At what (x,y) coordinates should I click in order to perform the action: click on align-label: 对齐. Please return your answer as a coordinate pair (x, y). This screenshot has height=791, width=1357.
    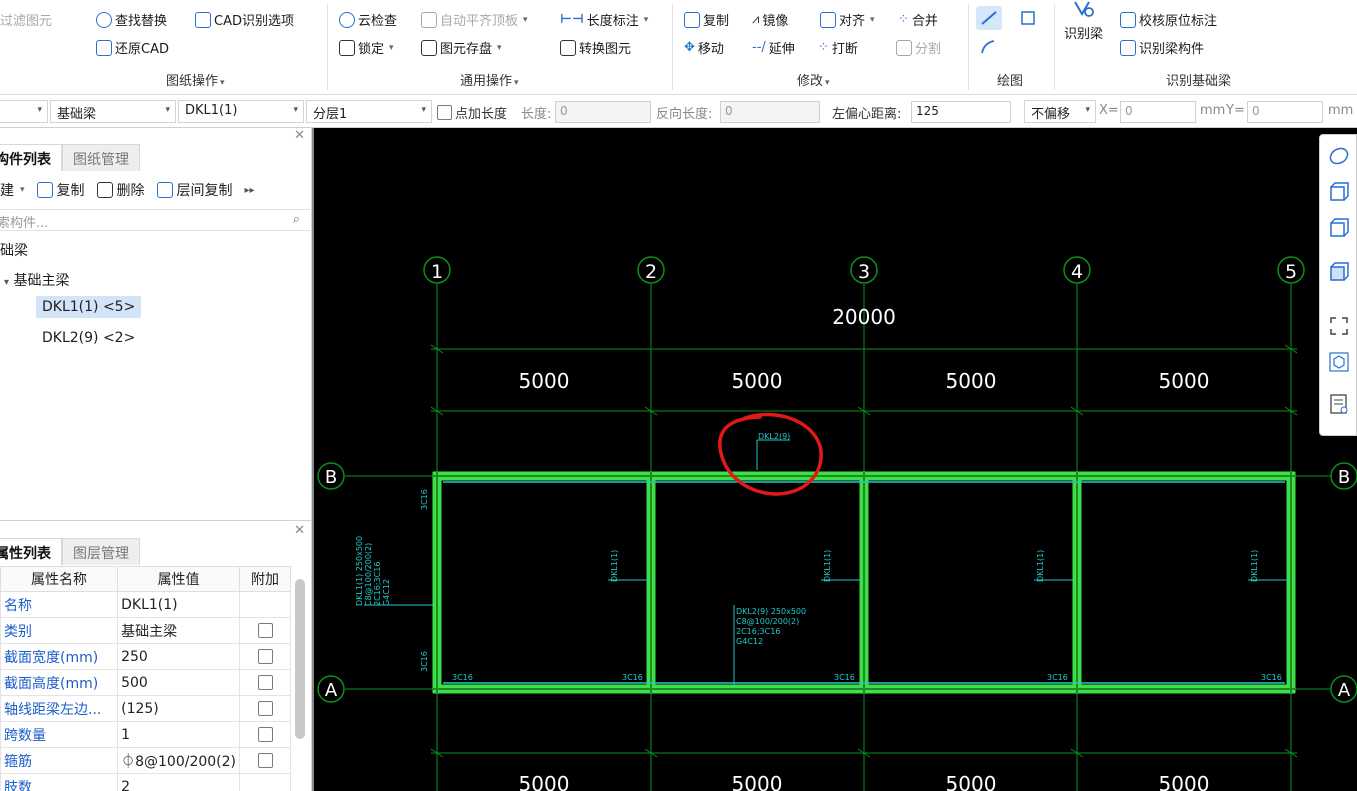
    Looking at the image, I should click on (852, 21).